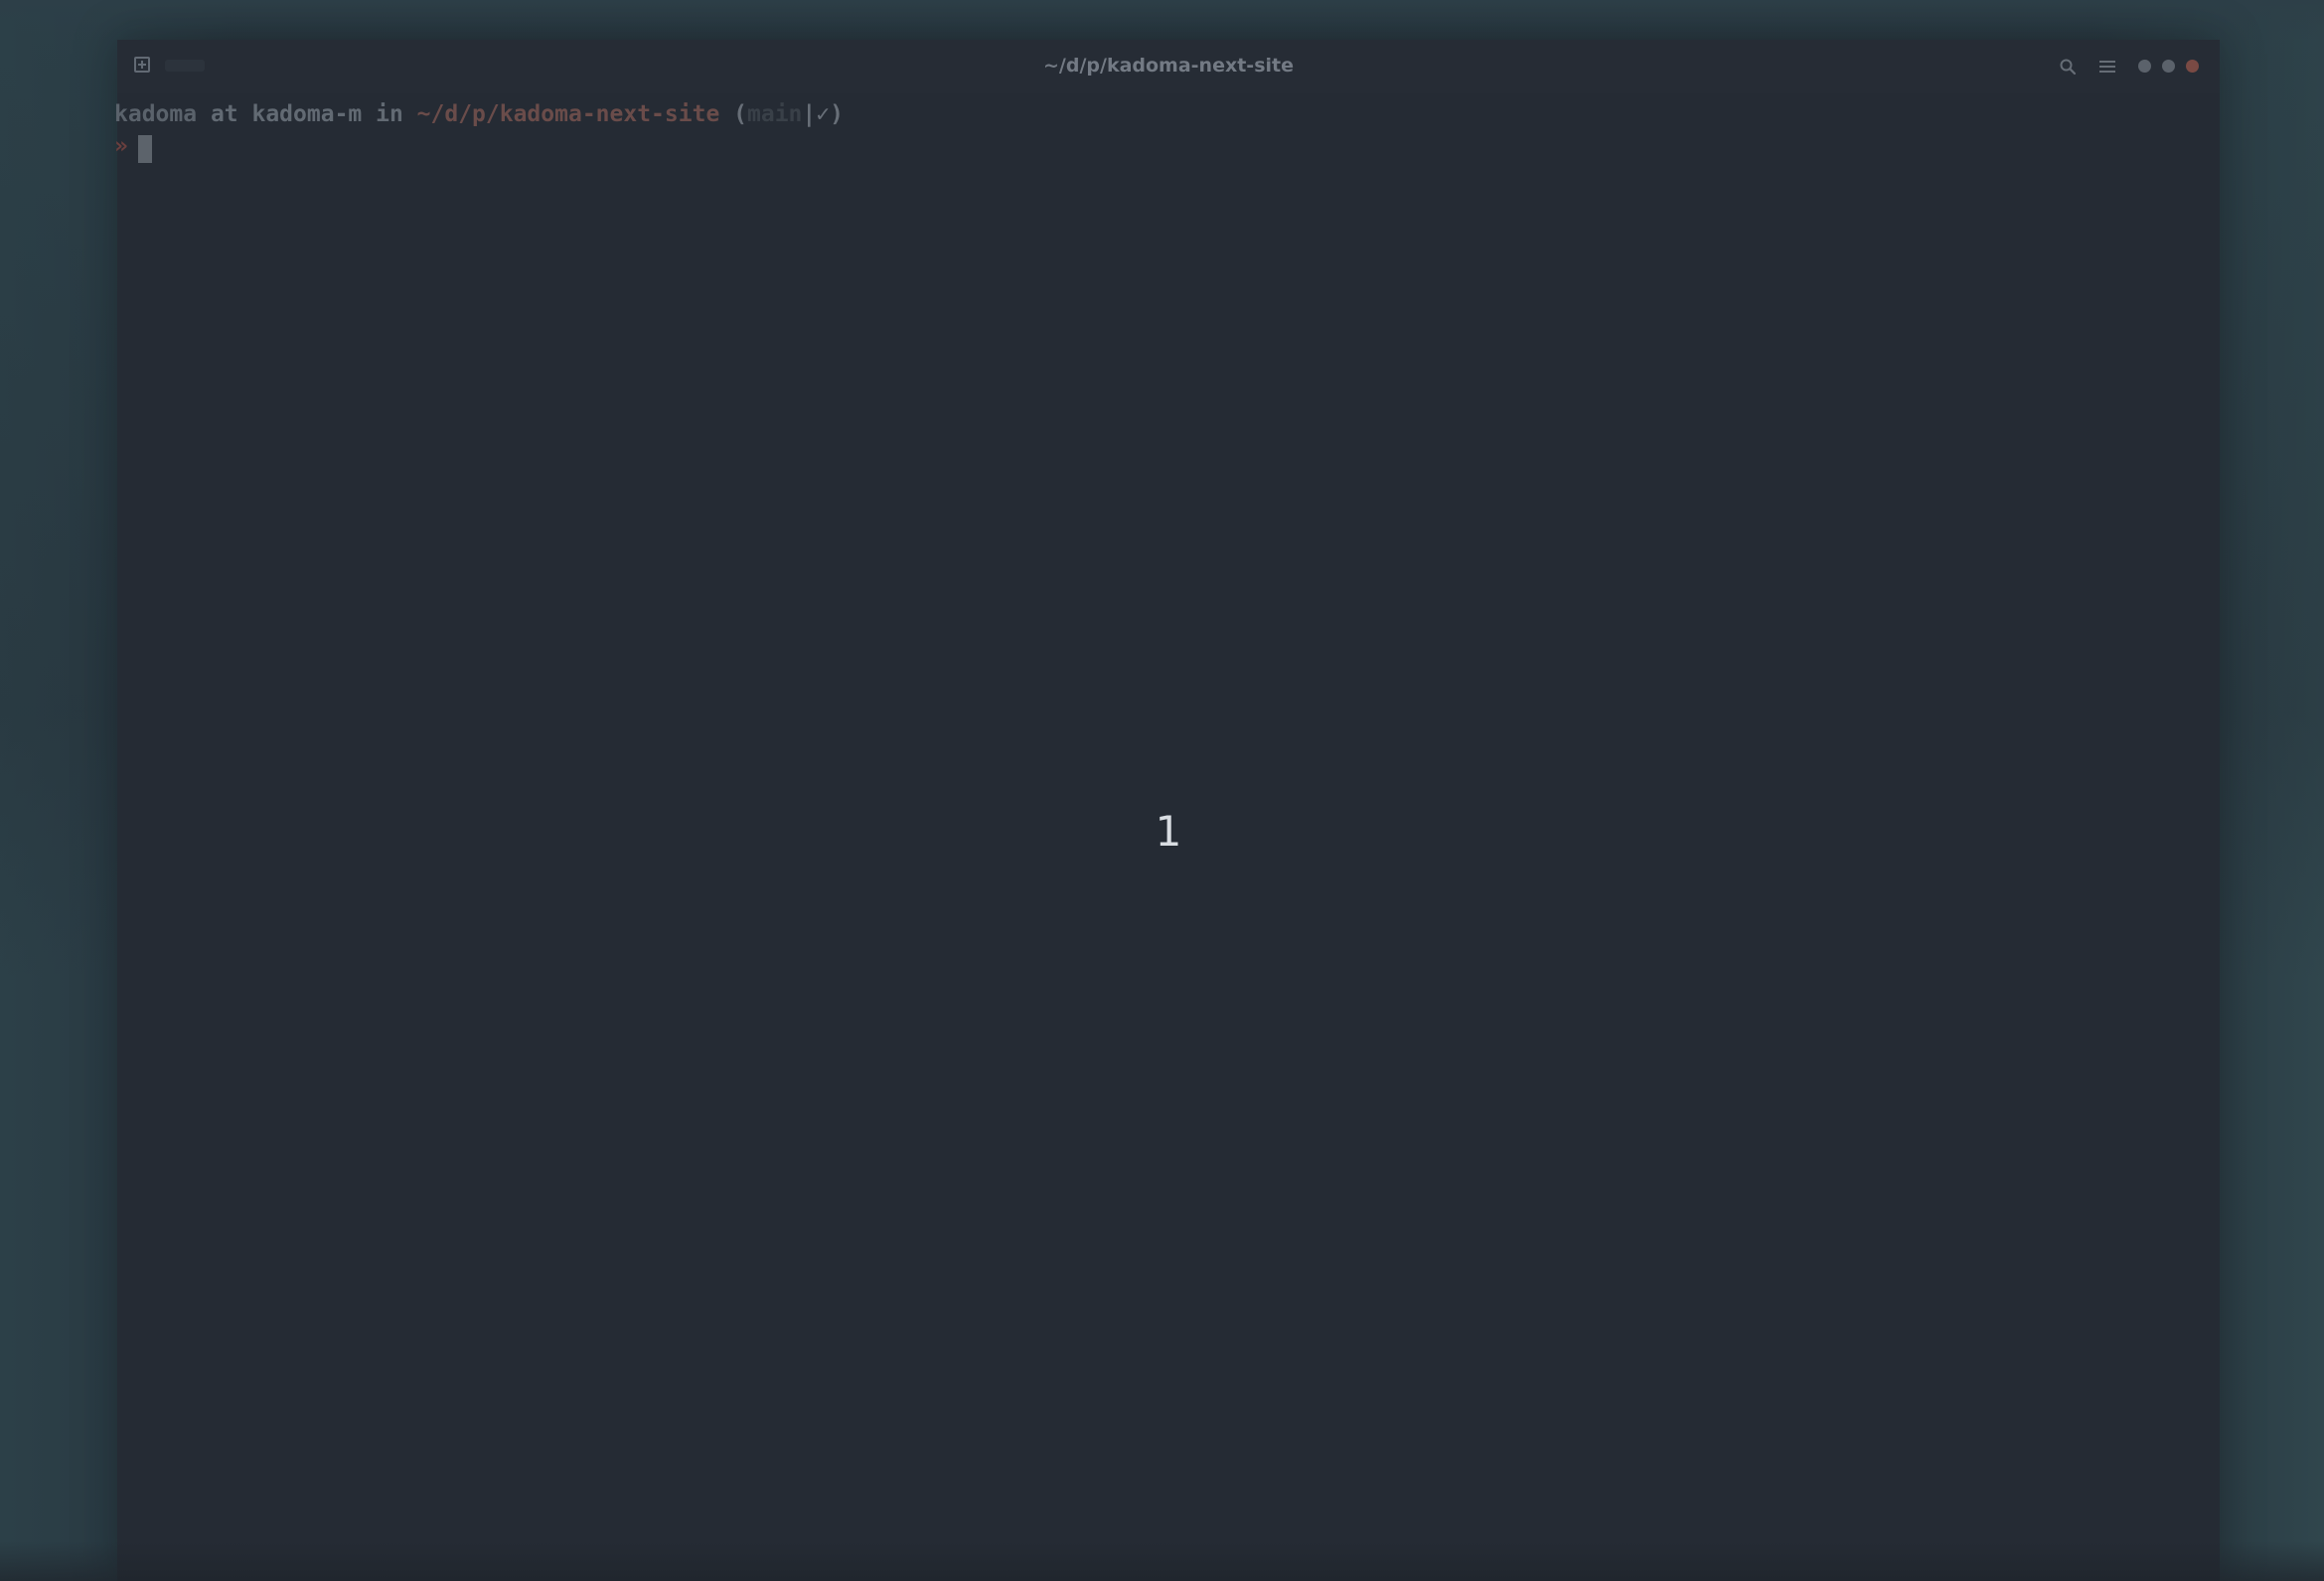 The image size is (2324, 1581). I want to click on prompt-char: », so click(121, 146).